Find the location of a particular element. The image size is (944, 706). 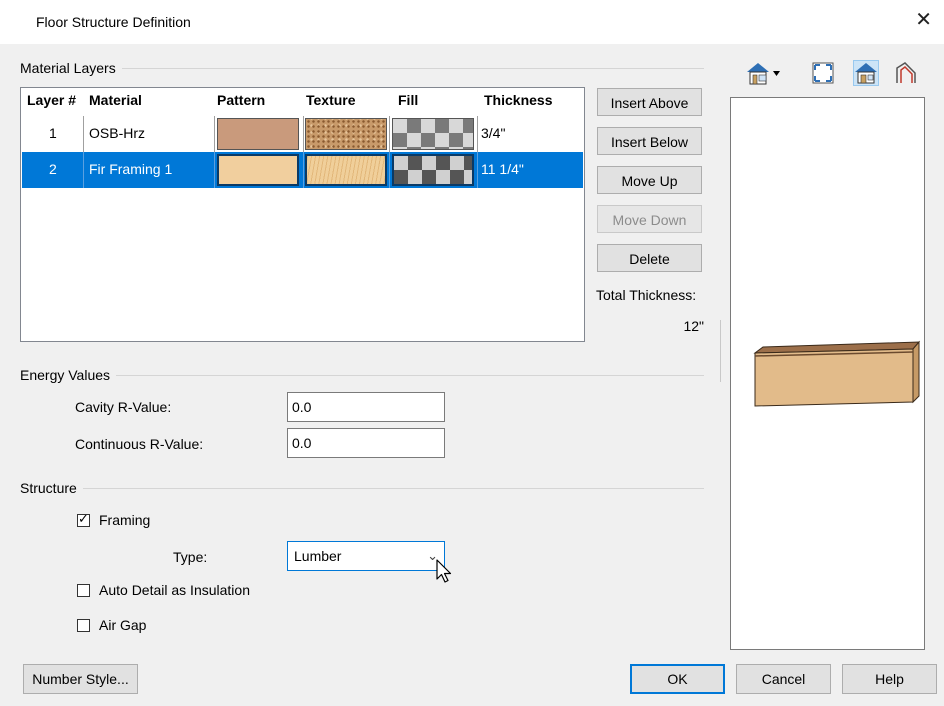

render-preview-icon is located at coordinates (866, 73).